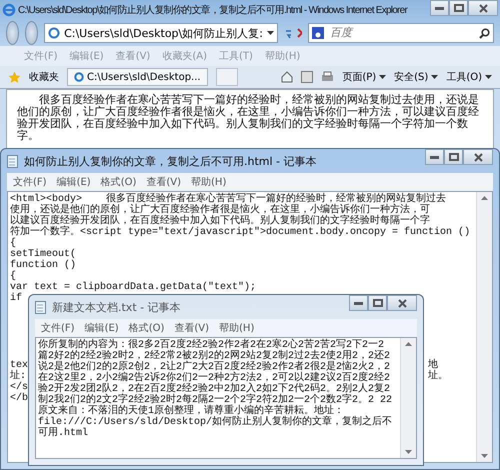 Image resolution: width=500 pixels, height=470 pixels. I want to click on paw-icon, so click(318, 33).